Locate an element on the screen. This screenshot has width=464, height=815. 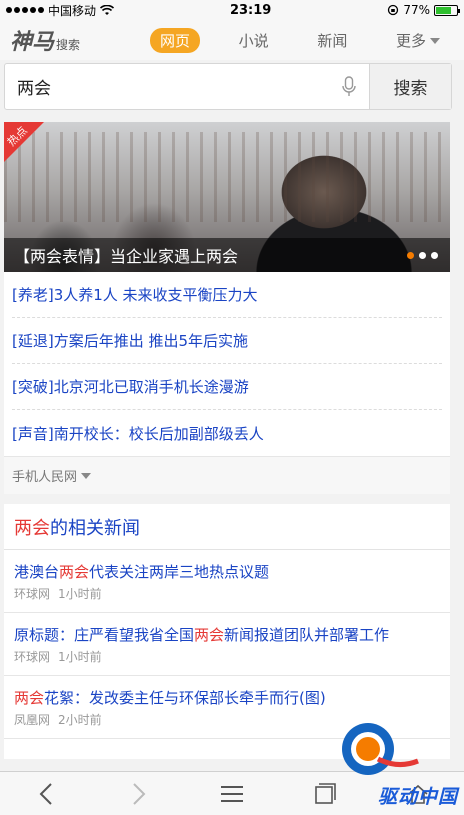
hero-background is located at coordinates (227, 177).